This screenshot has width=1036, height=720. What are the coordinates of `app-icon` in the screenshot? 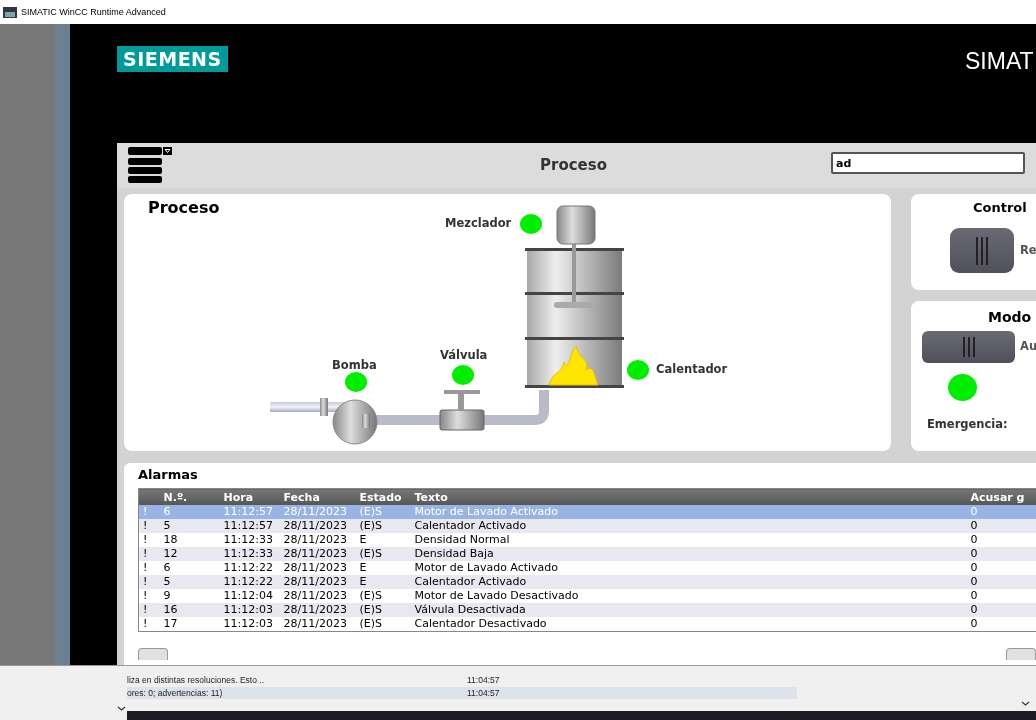 It's located at (10, 12).